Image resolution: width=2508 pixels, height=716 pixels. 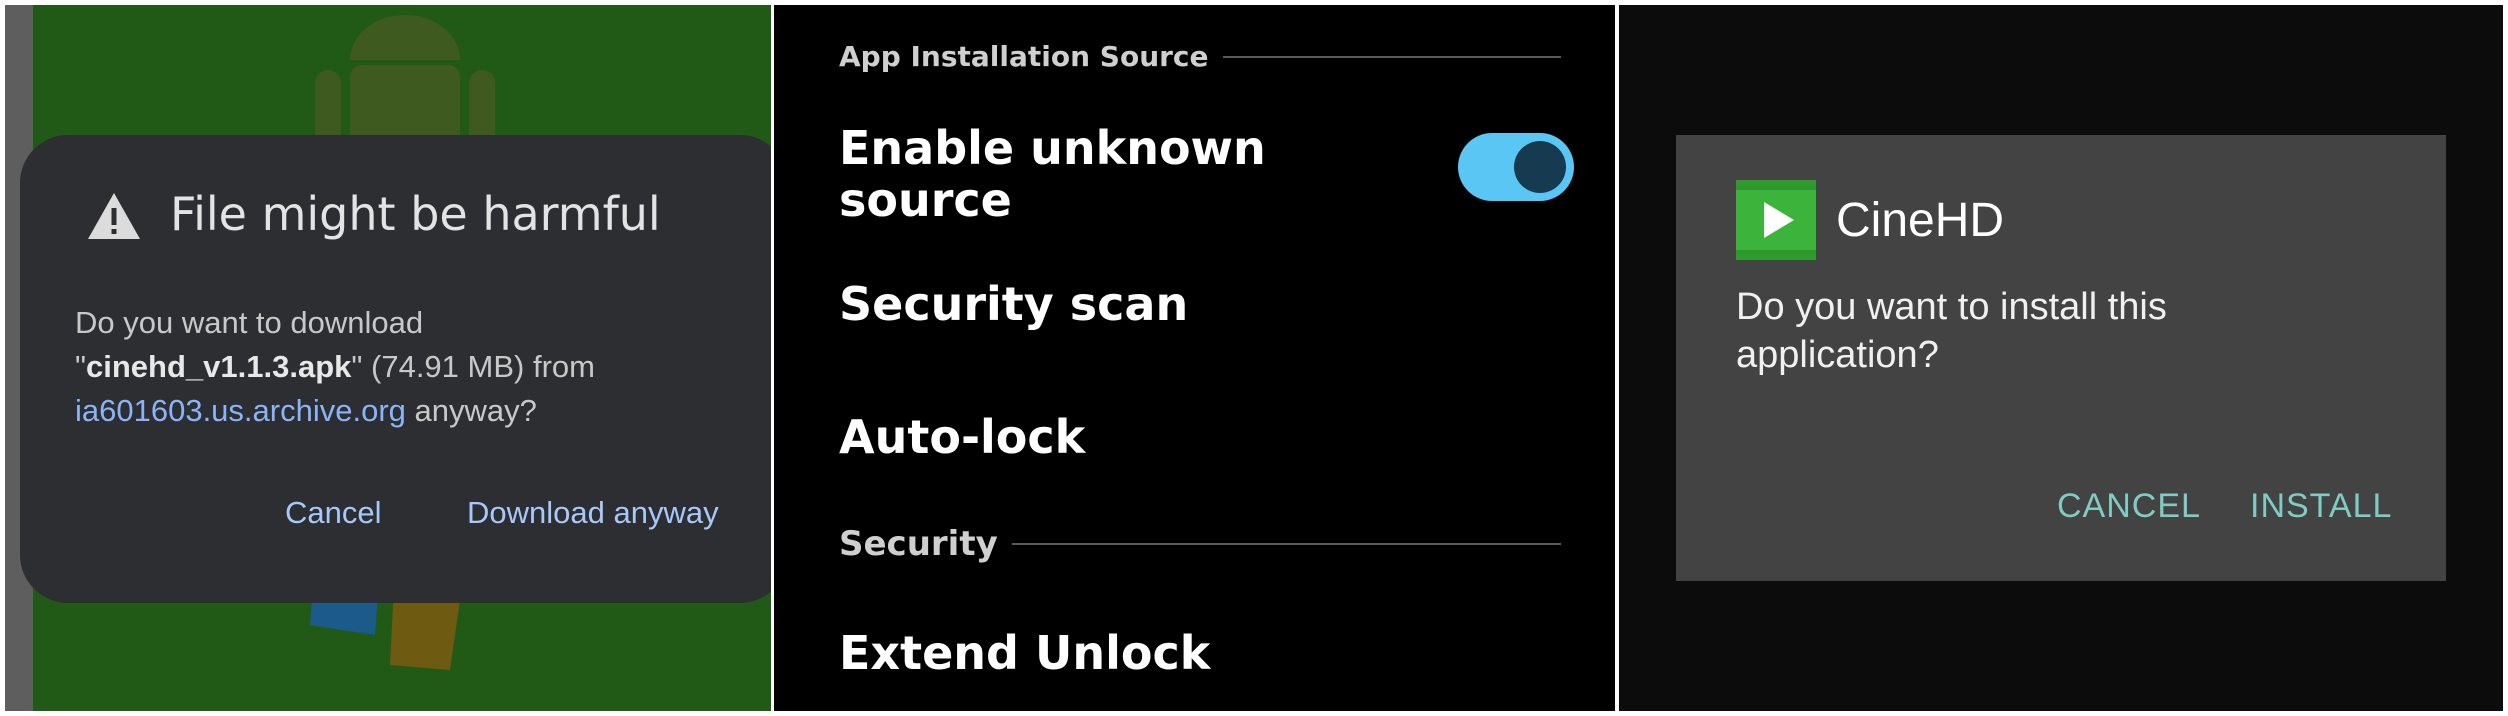 What do you see at coordinates (333, 513) in the screenshot?
I see `cancel-button: Cancel` at bounding box center [333, 513].